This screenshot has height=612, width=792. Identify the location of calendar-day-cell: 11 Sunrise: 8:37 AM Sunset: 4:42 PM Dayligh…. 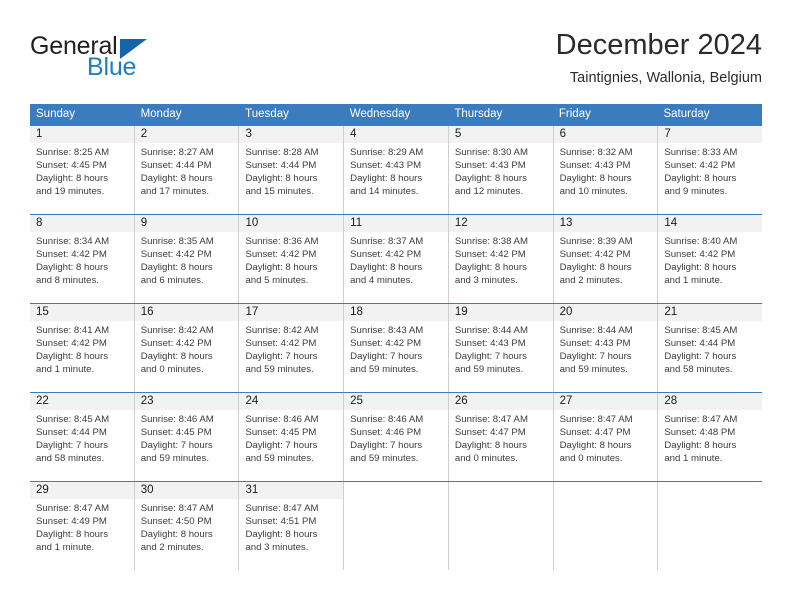
(395, 259).